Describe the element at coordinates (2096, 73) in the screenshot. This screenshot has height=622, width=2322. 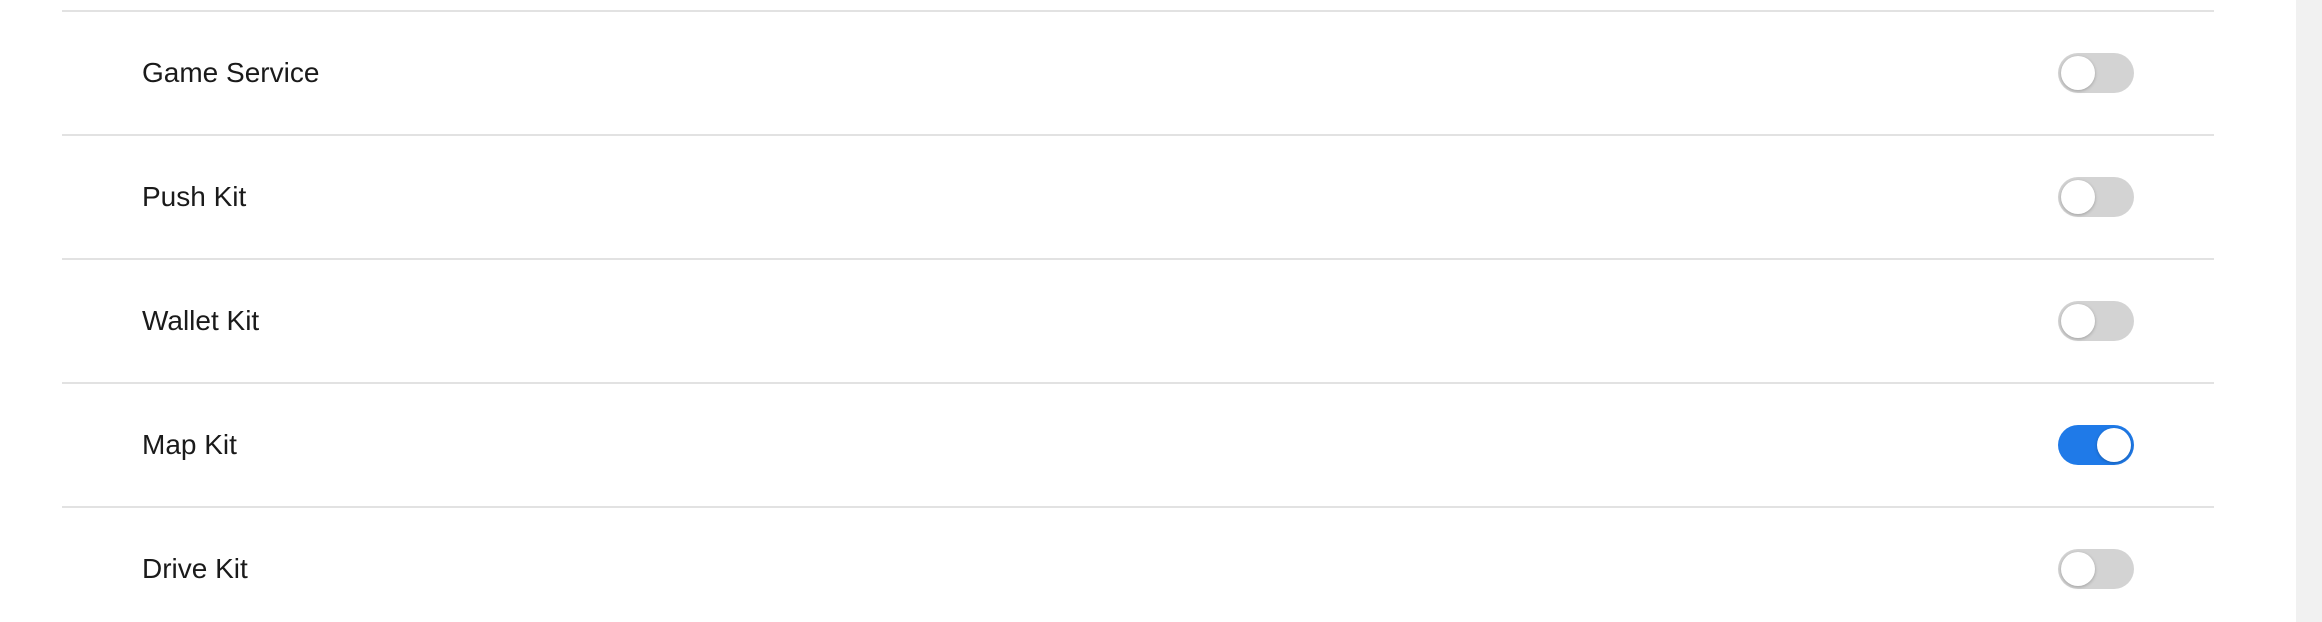
I see `game-service-toggle` at that location.